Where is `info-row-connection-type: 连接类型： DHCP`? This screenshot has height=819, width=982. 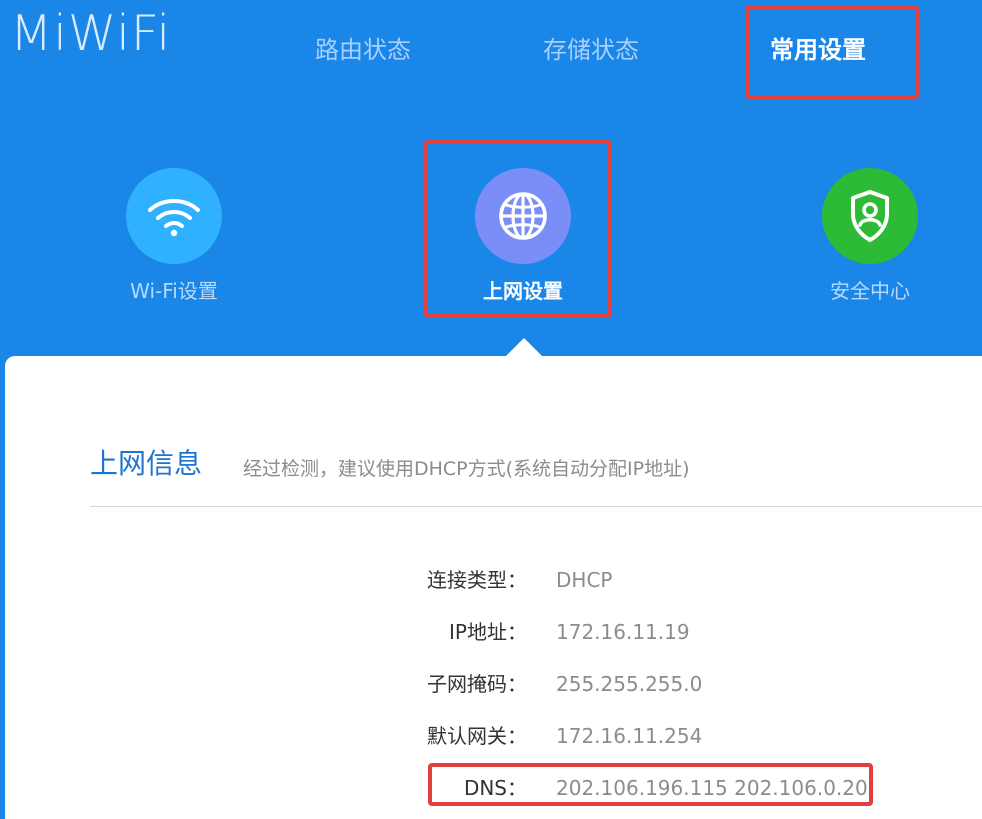 info-row-connection-type: 连接类型： DHCP is located at coordinates (491, 580).